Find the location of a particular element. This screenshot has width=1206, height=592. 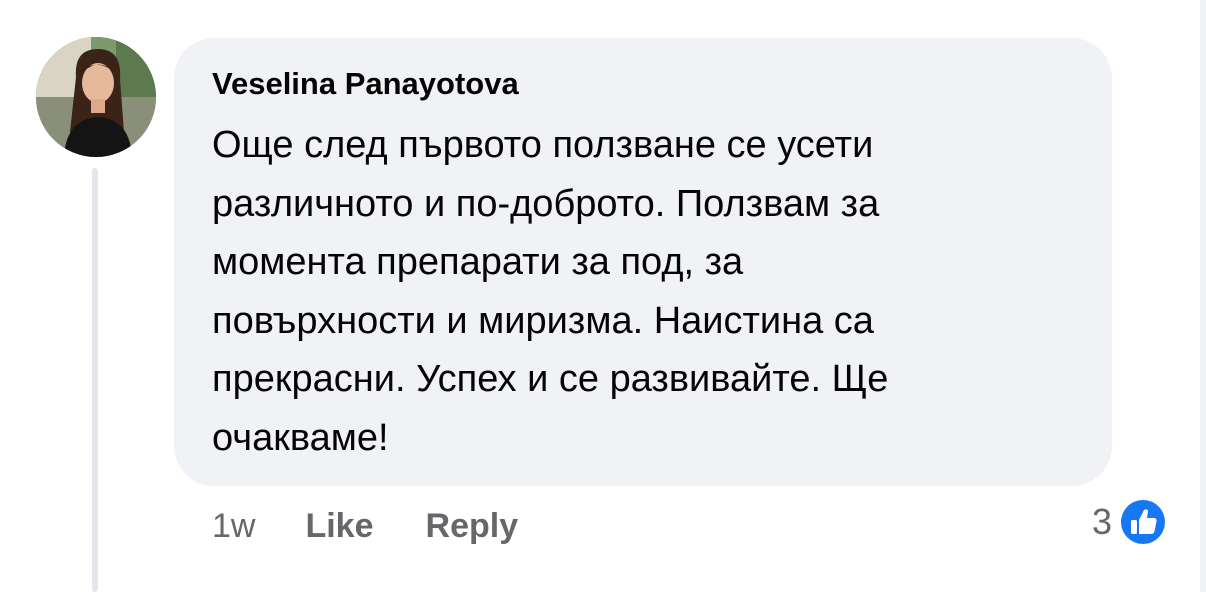

reaction-count: 3 is located at coordinates (1102, 521).